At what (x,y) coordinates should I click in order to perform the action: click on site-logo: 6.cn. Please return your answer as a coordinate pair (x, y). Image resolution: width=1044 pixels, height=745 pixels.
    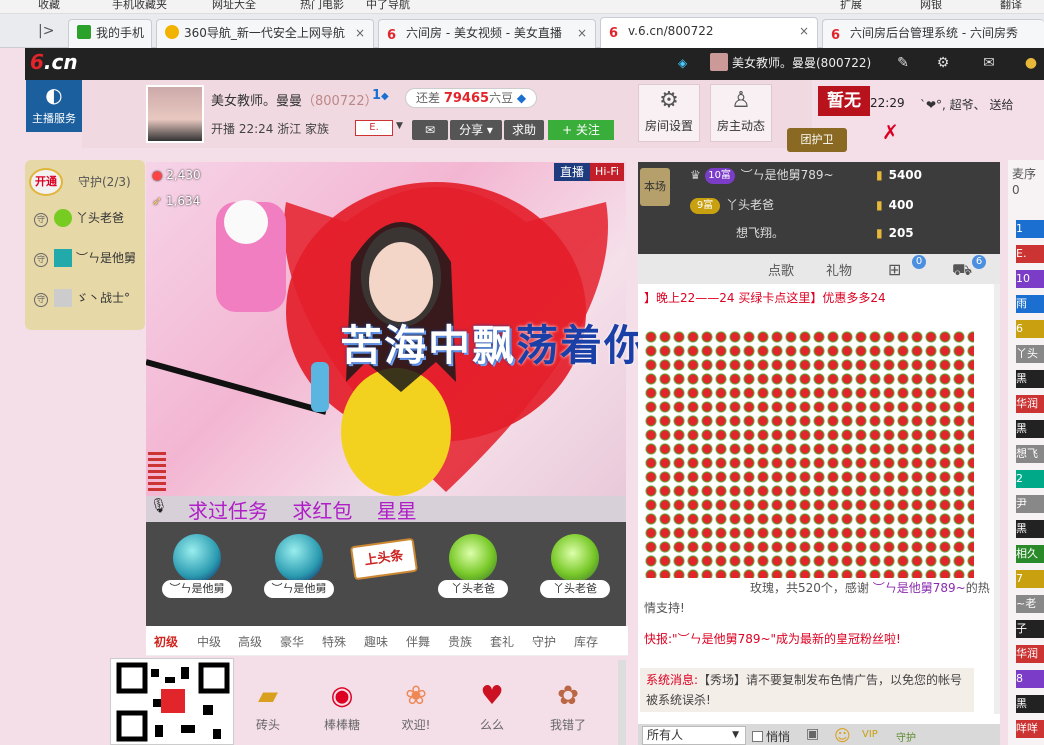
    Looking at the image, I should click on (54, 63).